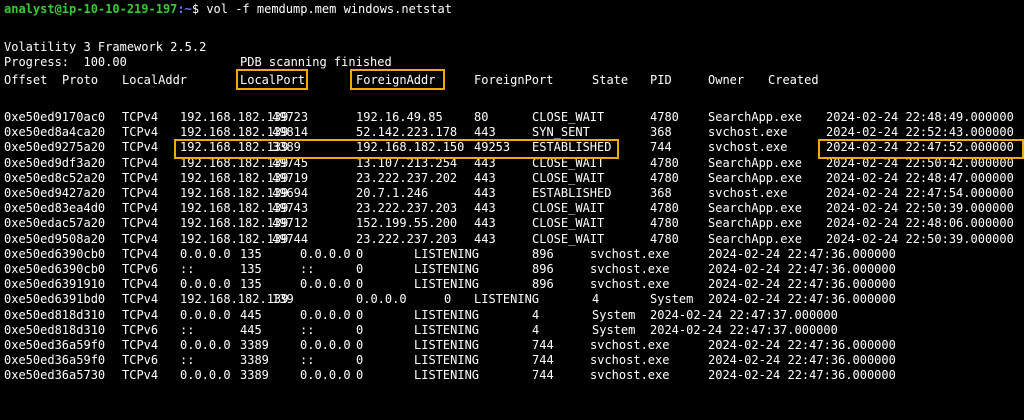  Describe the element at coordinates (920, 117) in the screenshot. I see `cell-created: 2024-02-24 22:48:49.000000` at that location.